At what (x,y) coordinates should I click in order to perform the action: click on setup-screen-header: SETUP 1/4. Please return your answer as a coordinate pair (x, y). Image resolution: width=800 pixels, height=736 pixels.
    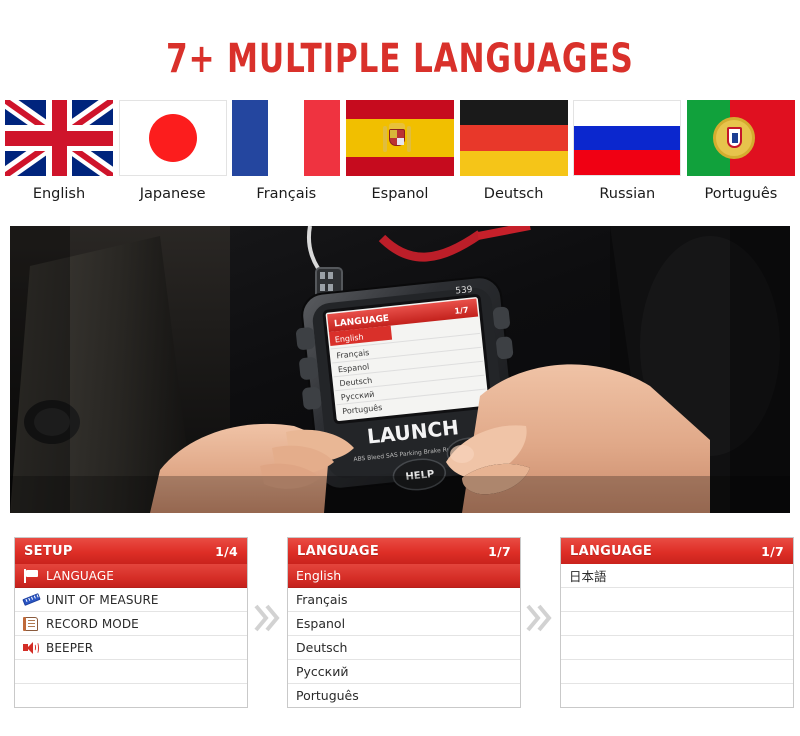
    Looking at the image, I should click on (131, 551).